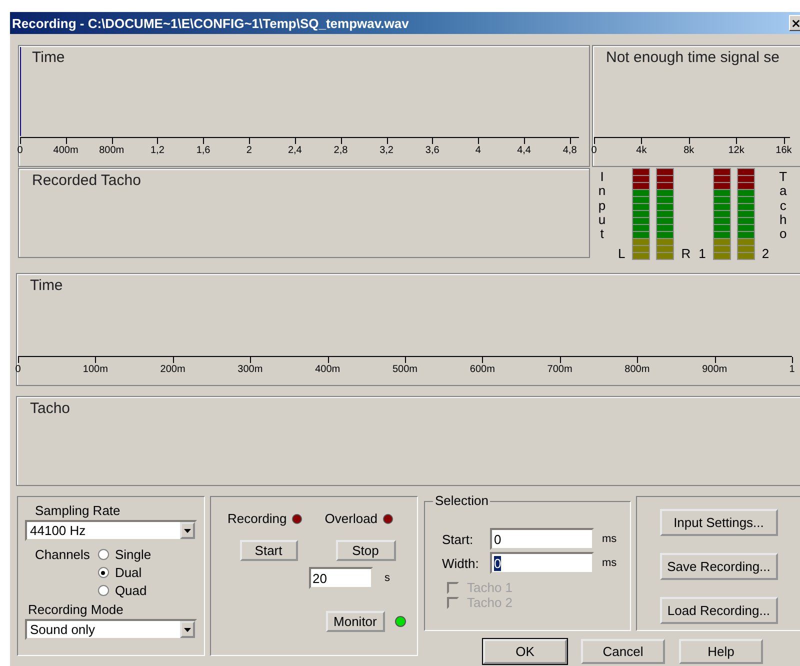  Describe the element at coordinates (478, 150) in the screenshot. I see `axis-label: 4` at that location.